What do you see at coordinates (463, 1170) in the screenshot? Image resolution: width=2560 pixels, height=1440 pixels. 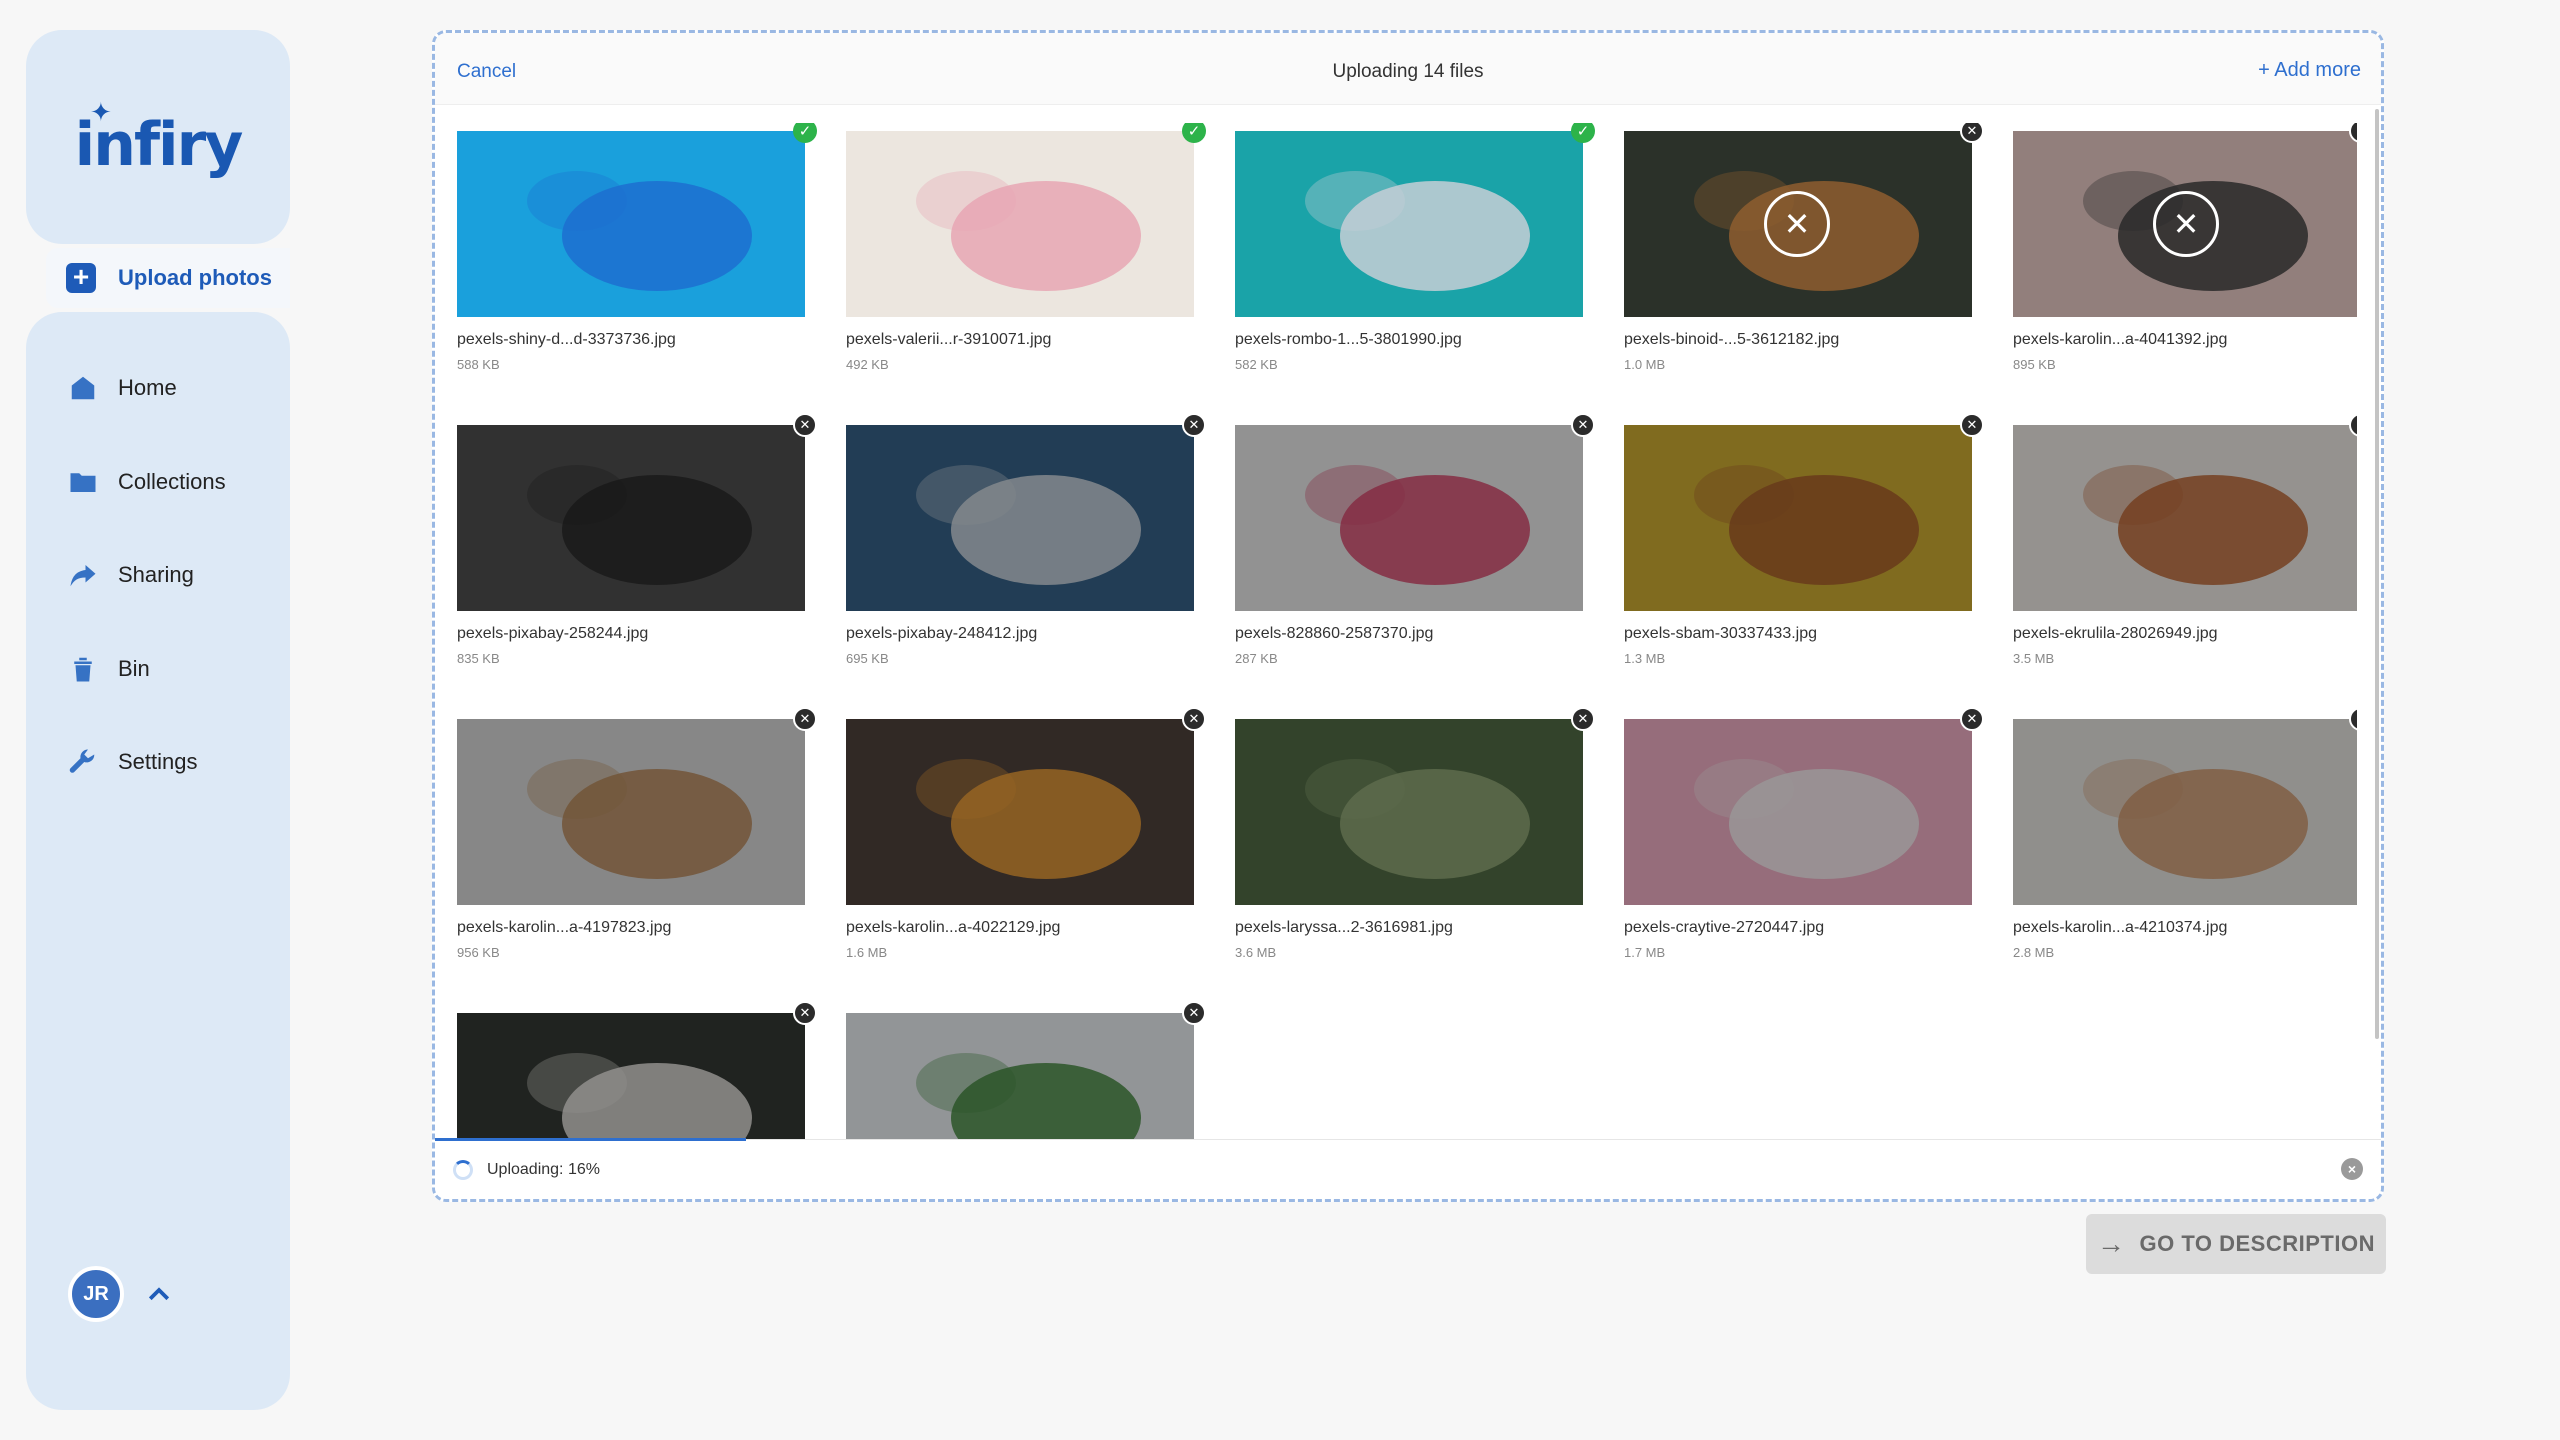 I see `spinner-icon` at bounding box center [463, 1170].